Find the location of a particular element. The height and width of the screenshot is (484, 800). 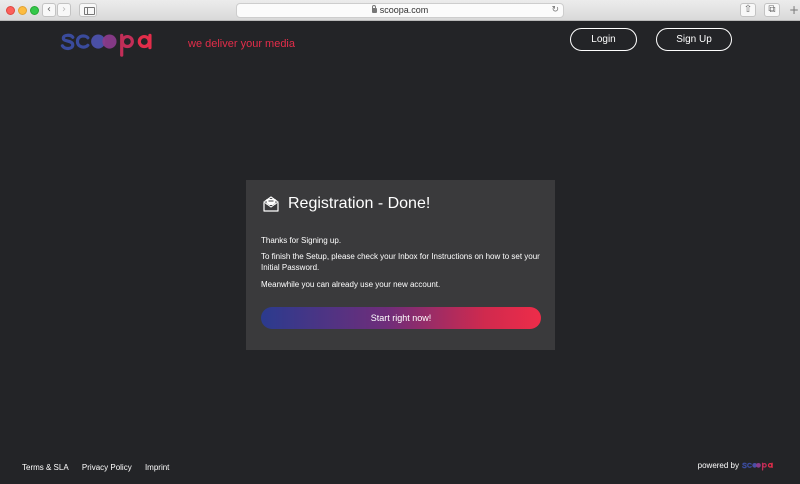

powered-by-text: powered by is located at coordinates (718, 465).